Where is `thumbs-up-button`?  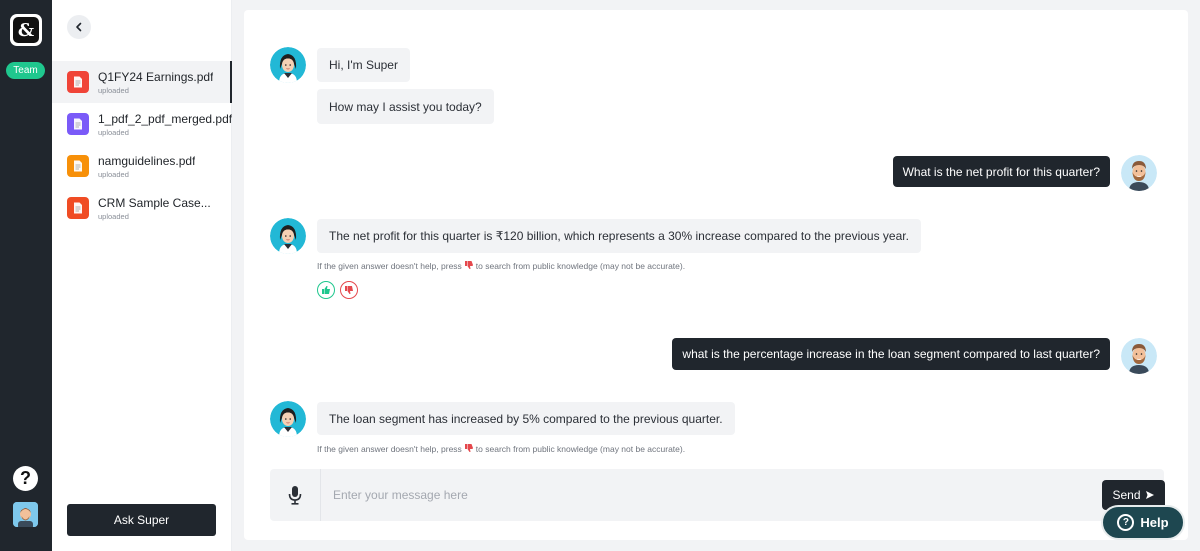 thumbs-up-button is located at coordinates (326, 290).